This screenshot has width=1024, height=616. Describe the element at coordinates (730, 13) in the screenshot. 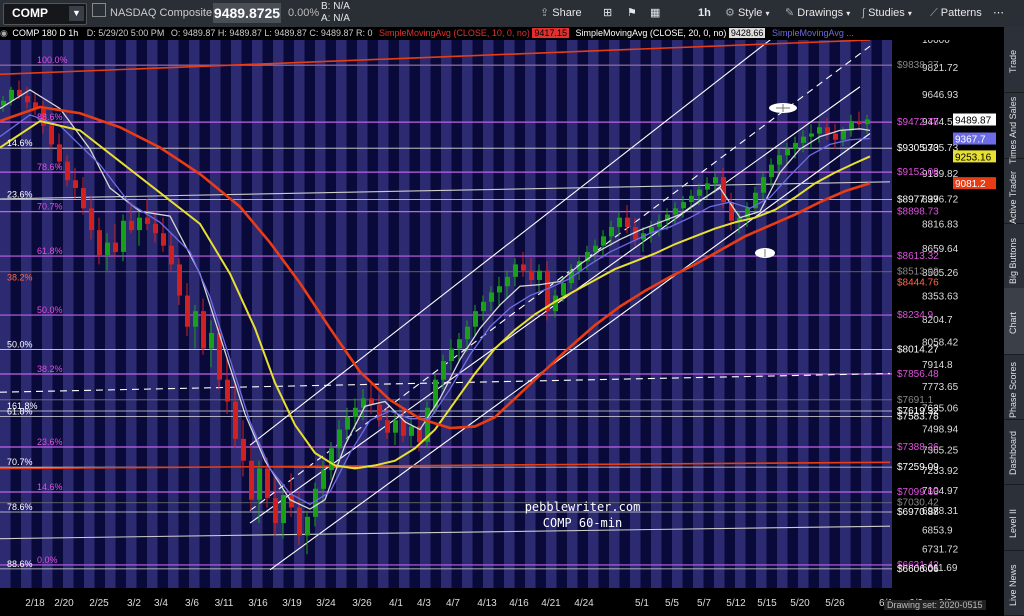

I see `style-icon: ⚙` at that location.